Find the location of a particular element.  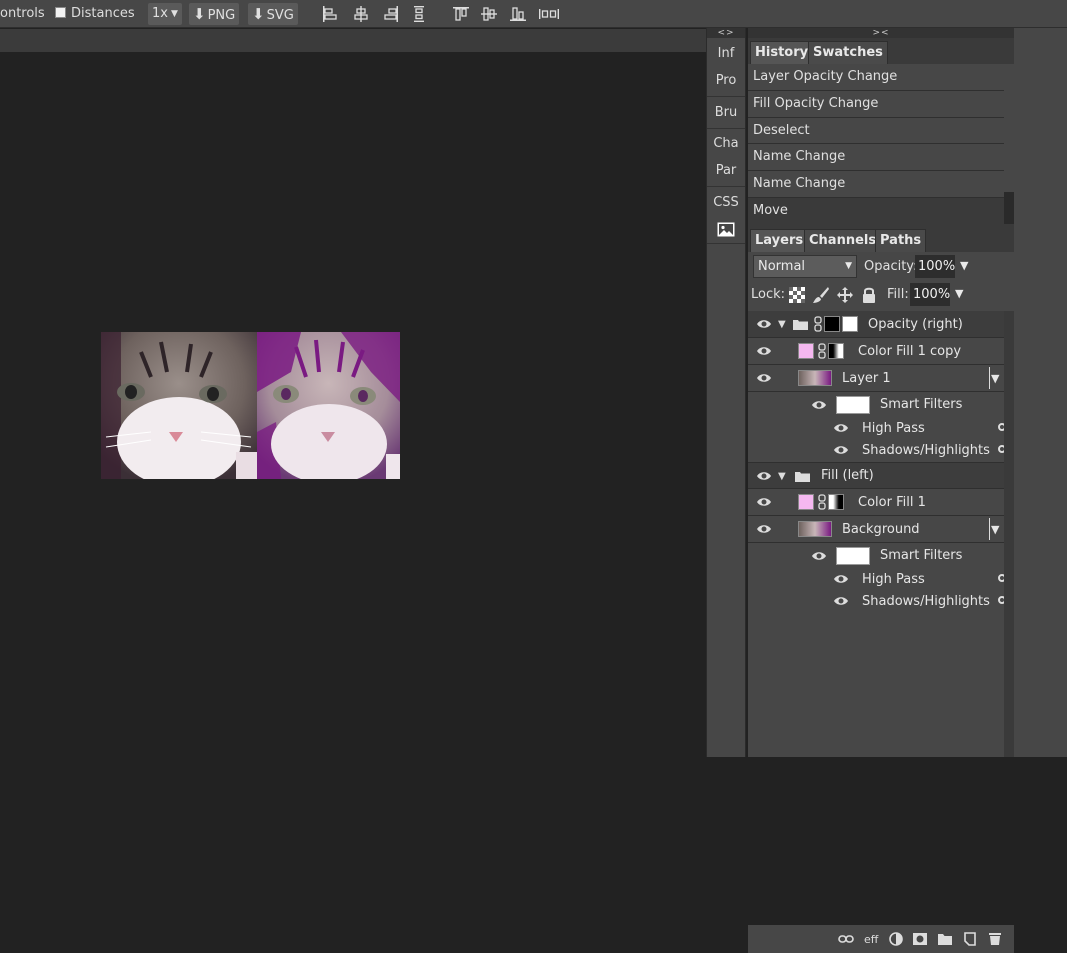

layer-row-smart: Layer 1 ▼ is located at coordinates (876, 378).